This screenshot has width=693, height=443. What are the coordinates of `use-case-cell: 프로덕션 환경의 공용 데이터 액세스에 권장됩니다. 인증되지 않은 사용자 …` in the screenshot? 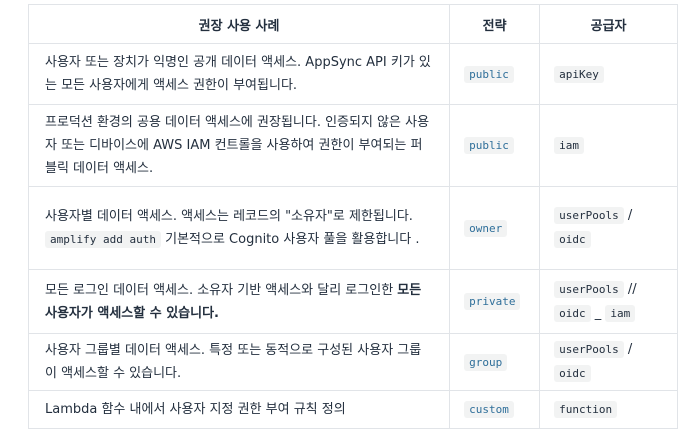 It's located at (239, 145).